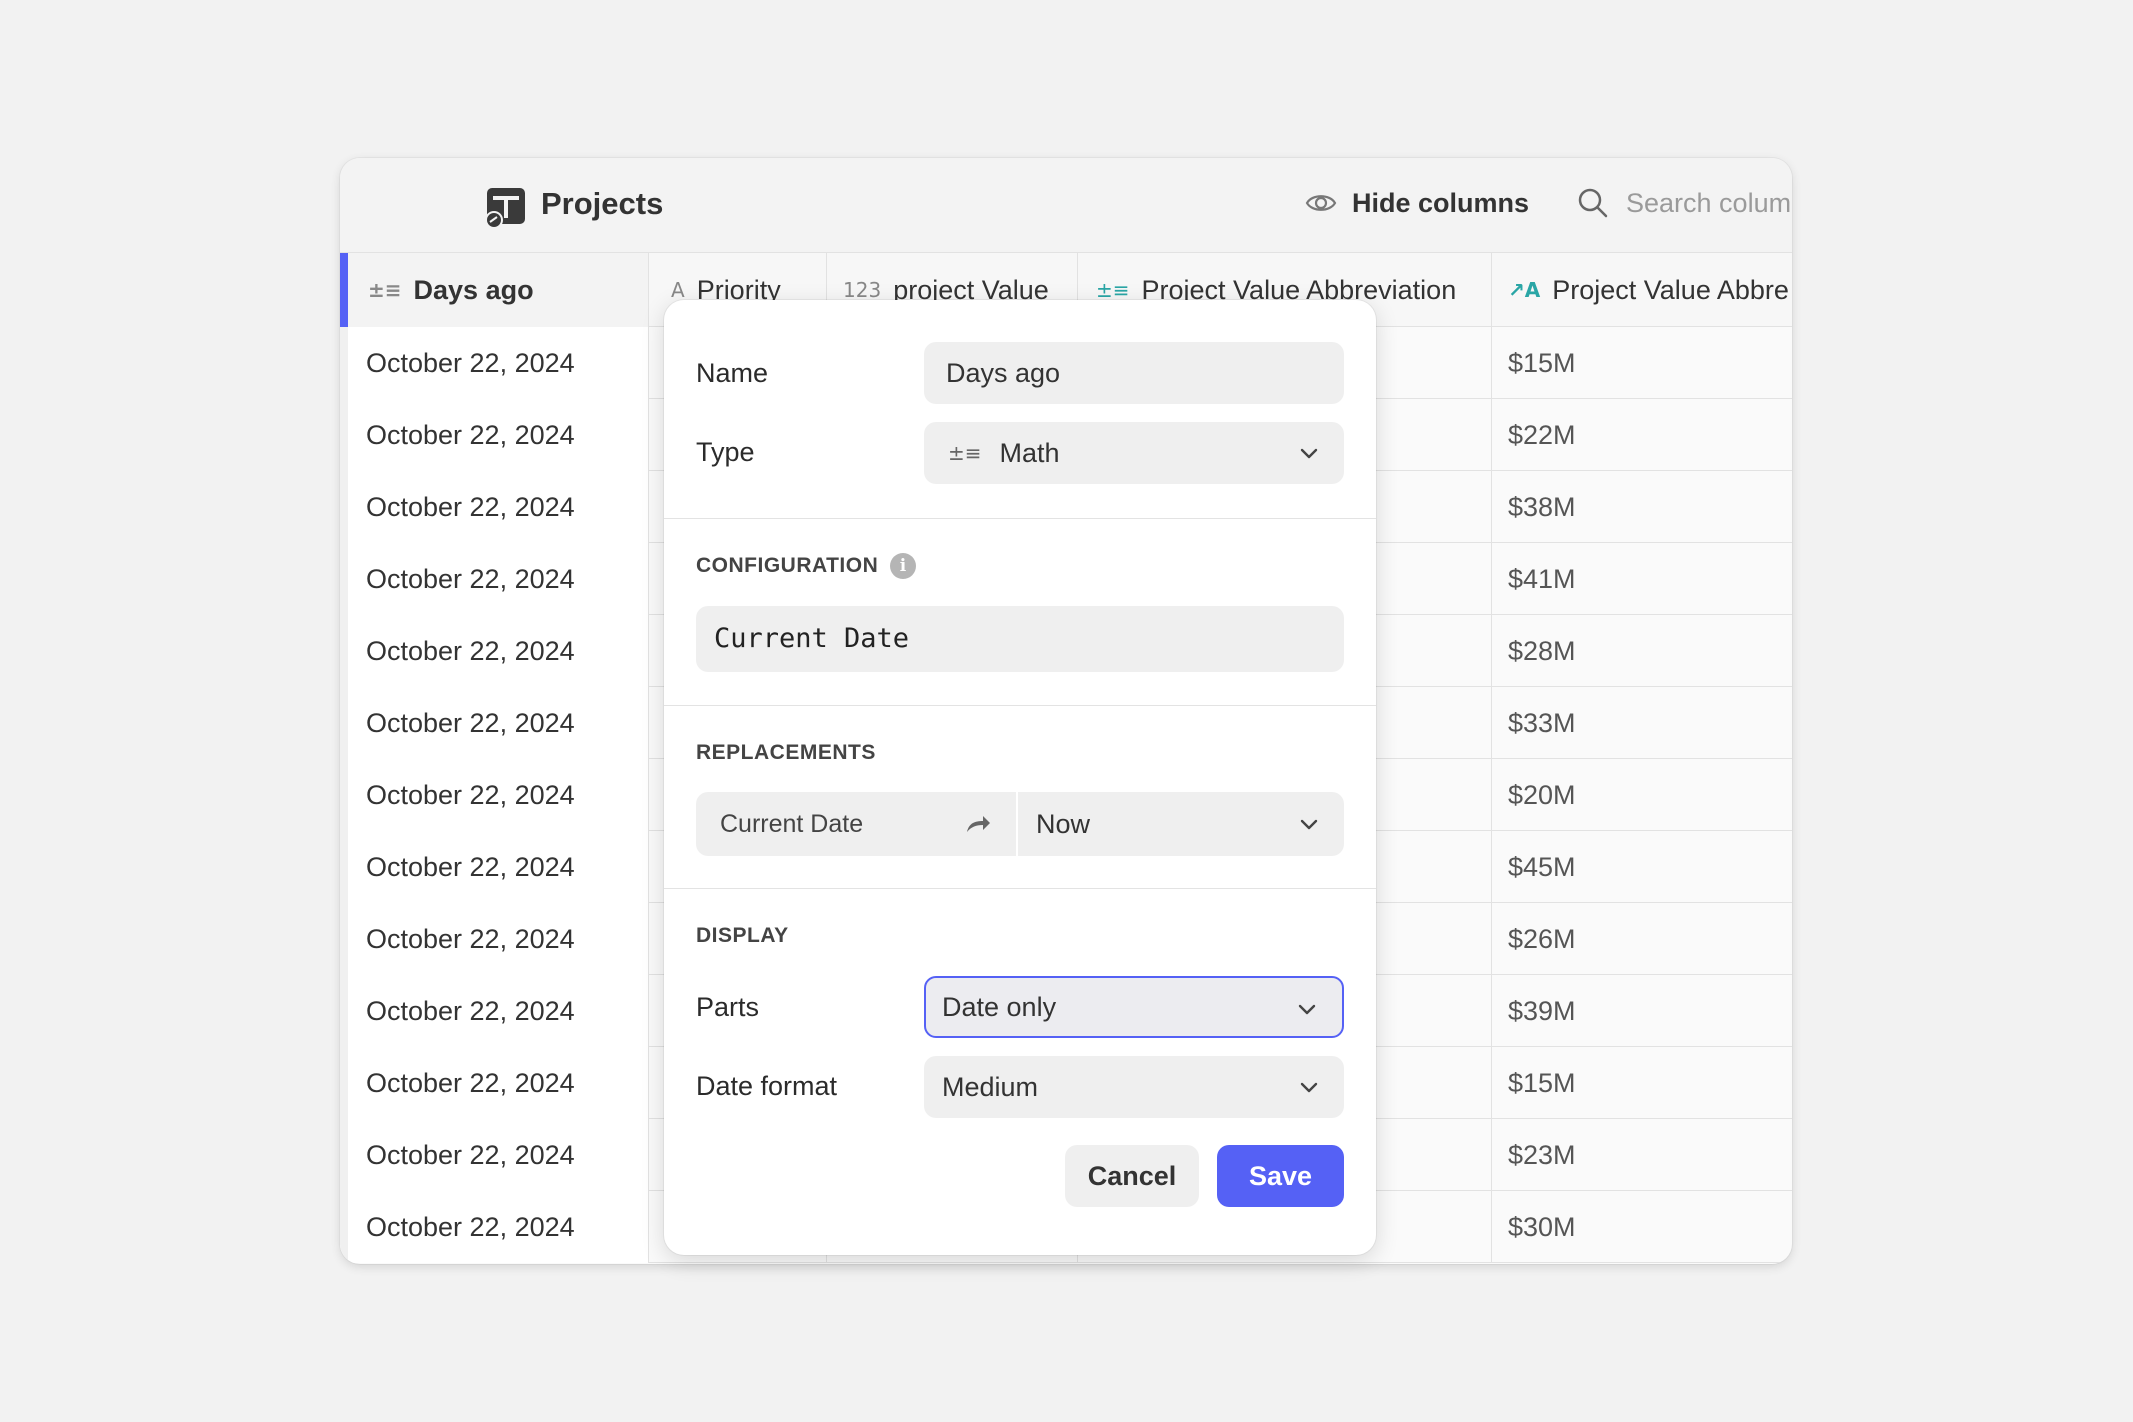 The image size is (2133, 1422). I want to click on type-label: Type, so click(725, 452).